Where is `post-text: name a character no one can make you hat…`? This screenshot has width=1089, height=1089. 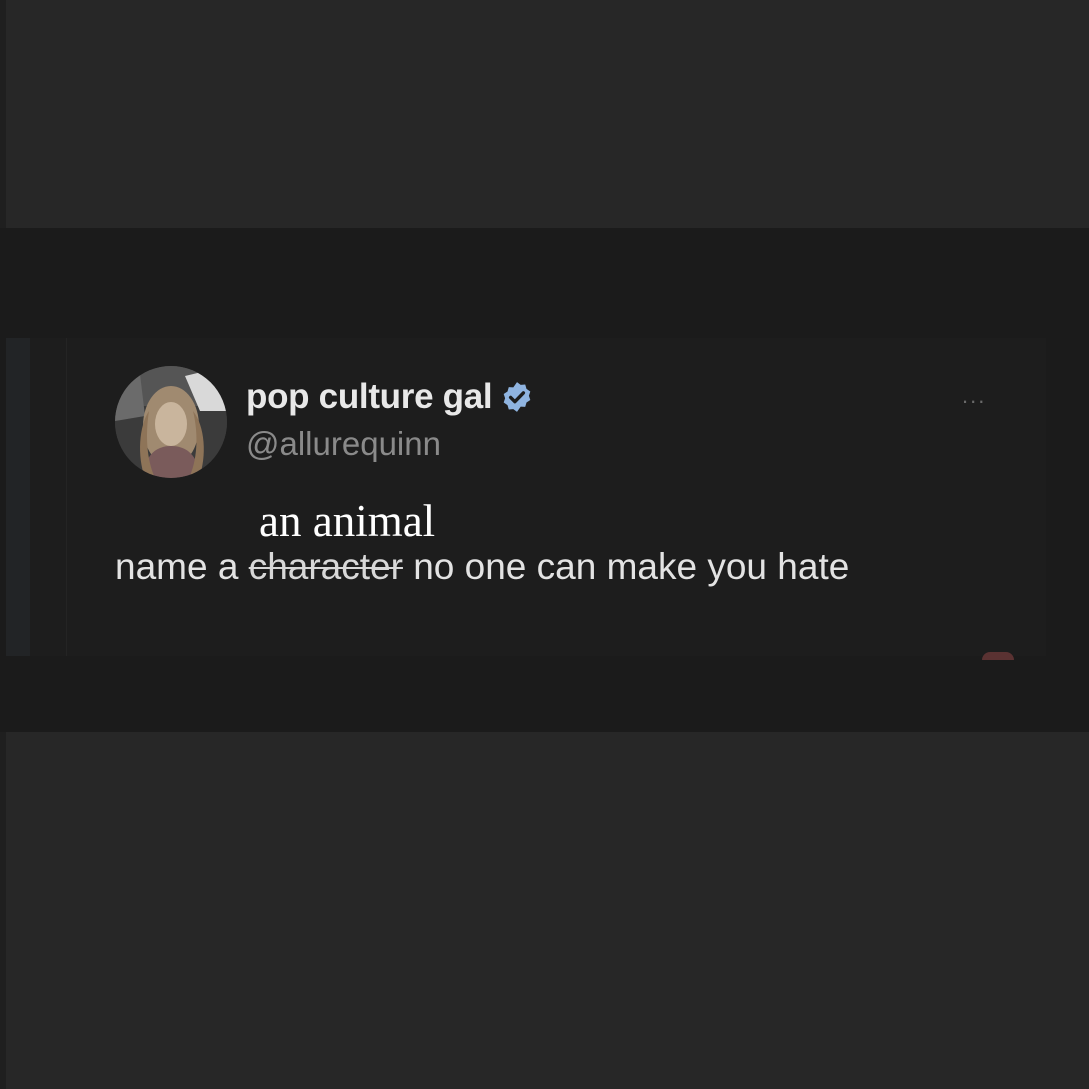
post-text: name a character no one can make you hat… is located at coordinates (482, 567).